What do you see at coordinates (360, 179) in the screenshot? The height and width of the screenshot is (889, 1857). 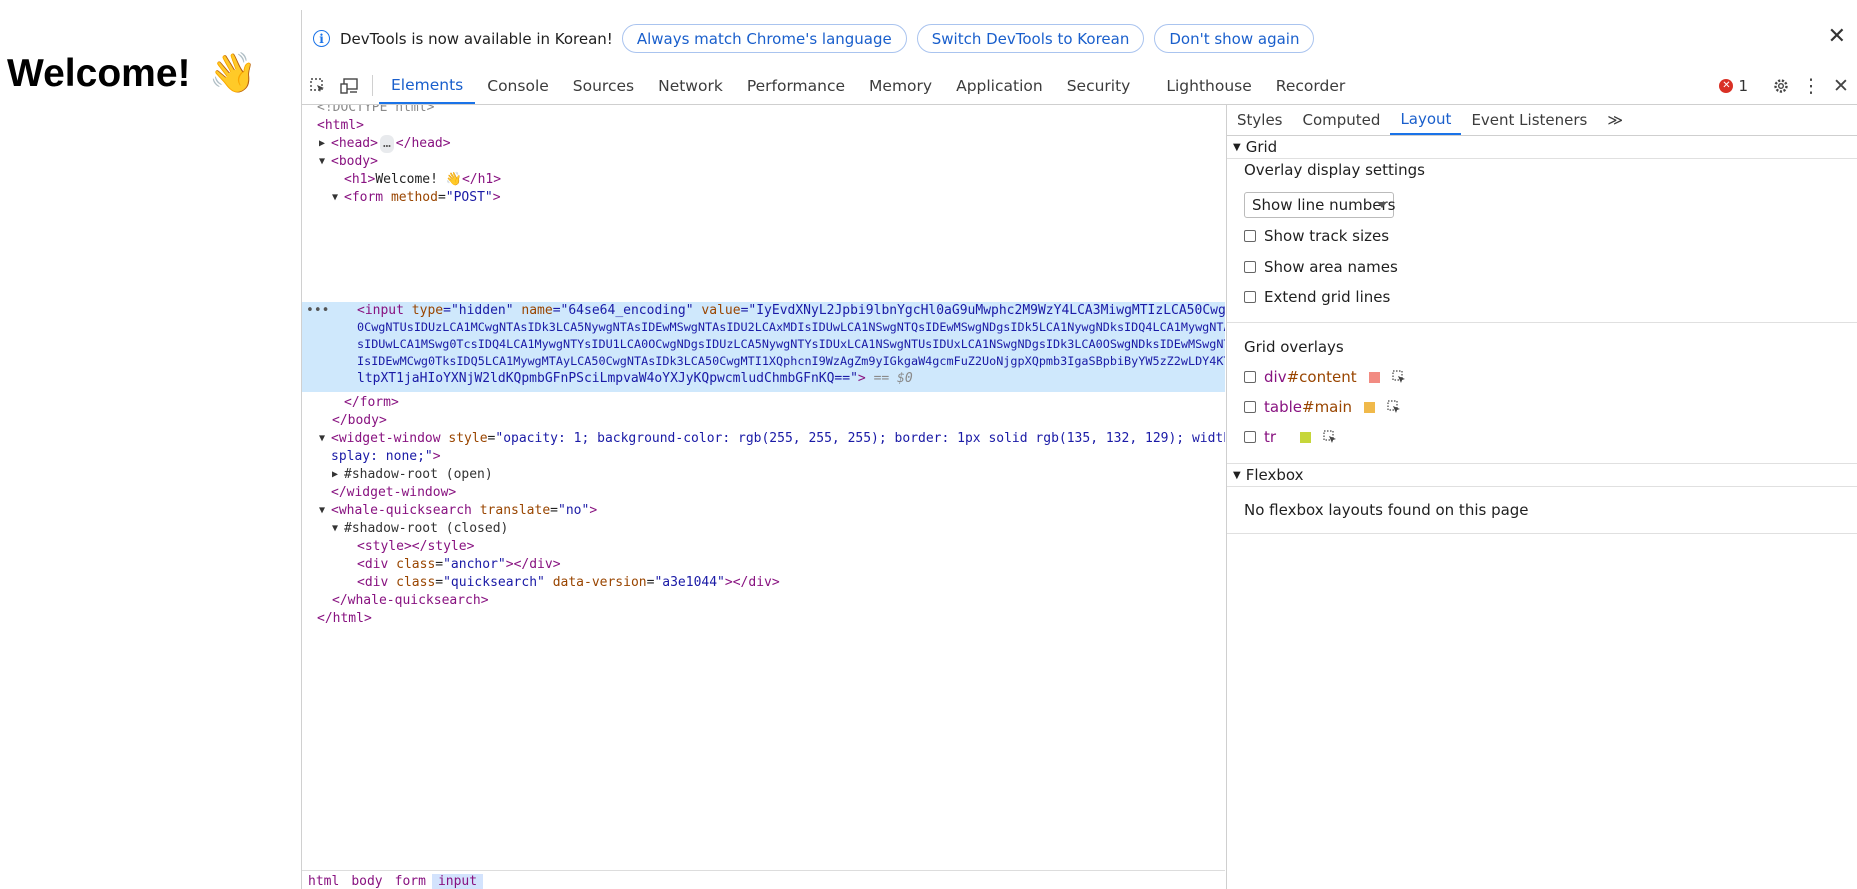 I see `h1-open-tag: <h1>` at bounding box center [360, 179].